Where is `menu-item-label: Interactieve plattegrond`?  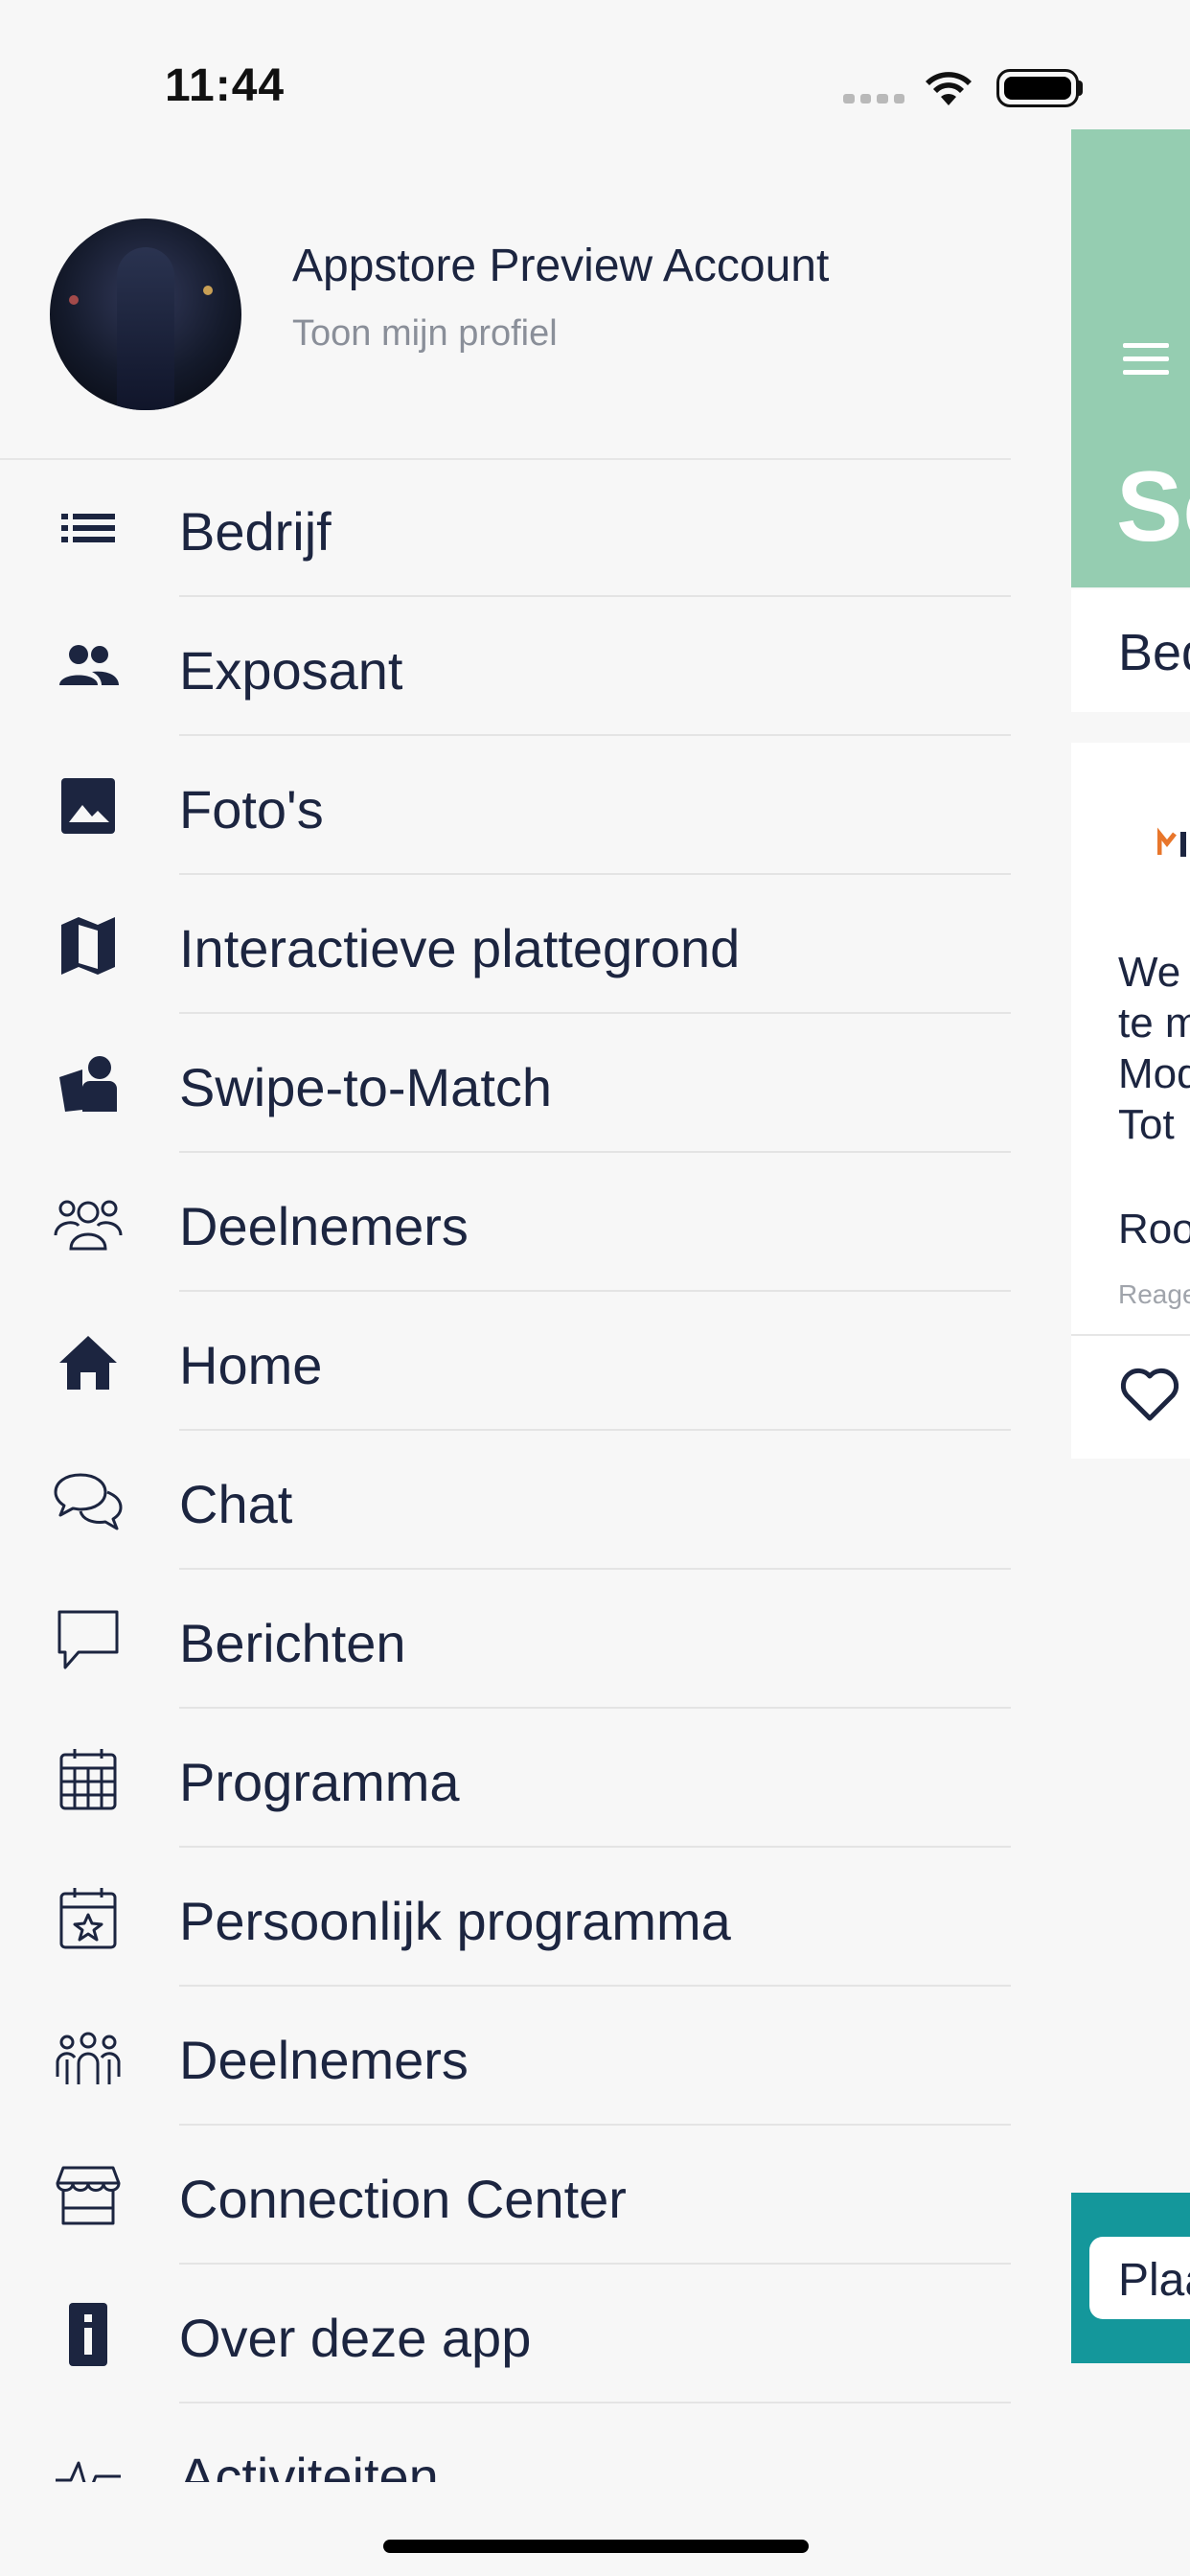 menu-item-label: Interactieve plattegrond is located at coordinates (460, 948).